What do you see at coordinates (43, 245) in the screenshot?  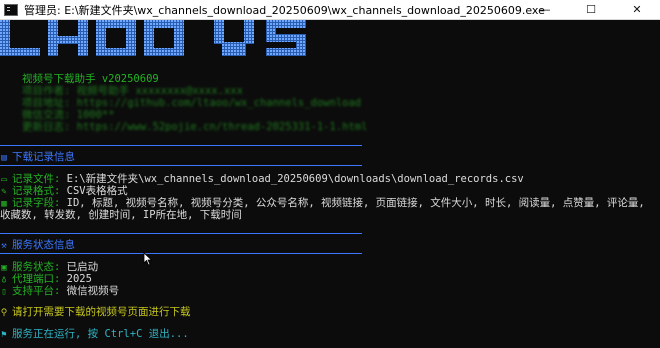 I see `service-heading: 服务状态信息` at bounding box center [43, 245].